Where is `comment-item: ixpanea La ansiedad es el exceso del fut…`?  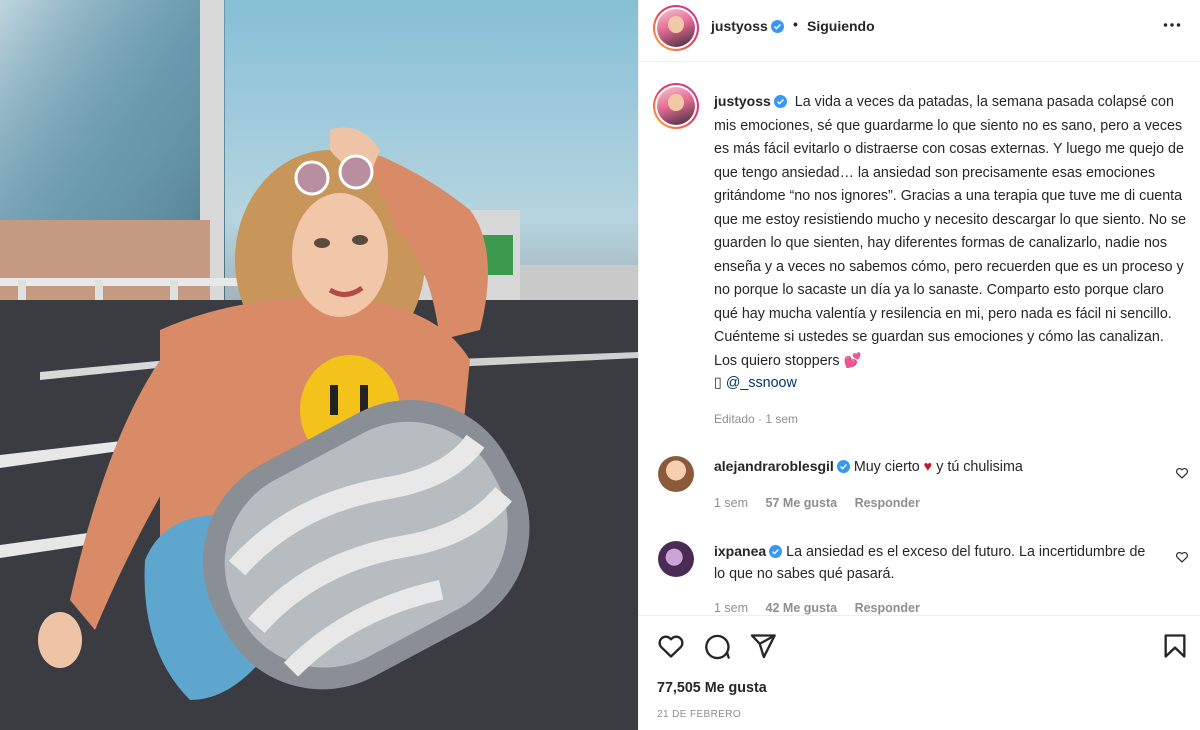
comment-item: ixpanea La ansiedad es el exceso del fut… is located at coordinates (934, 562).